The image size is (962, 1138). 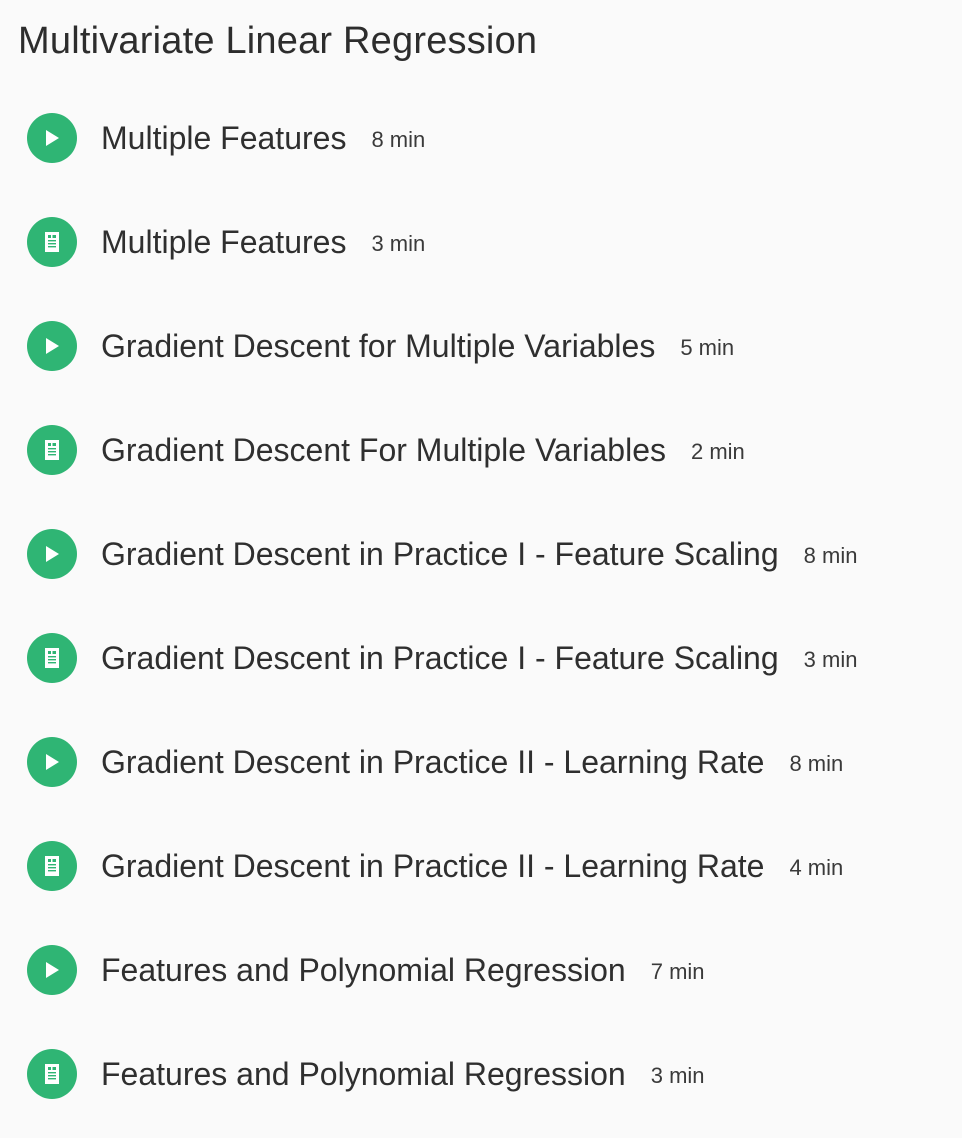 I want to click on lesson-item-reading: Multiple Features 3 min, so click(x=481, y=242).